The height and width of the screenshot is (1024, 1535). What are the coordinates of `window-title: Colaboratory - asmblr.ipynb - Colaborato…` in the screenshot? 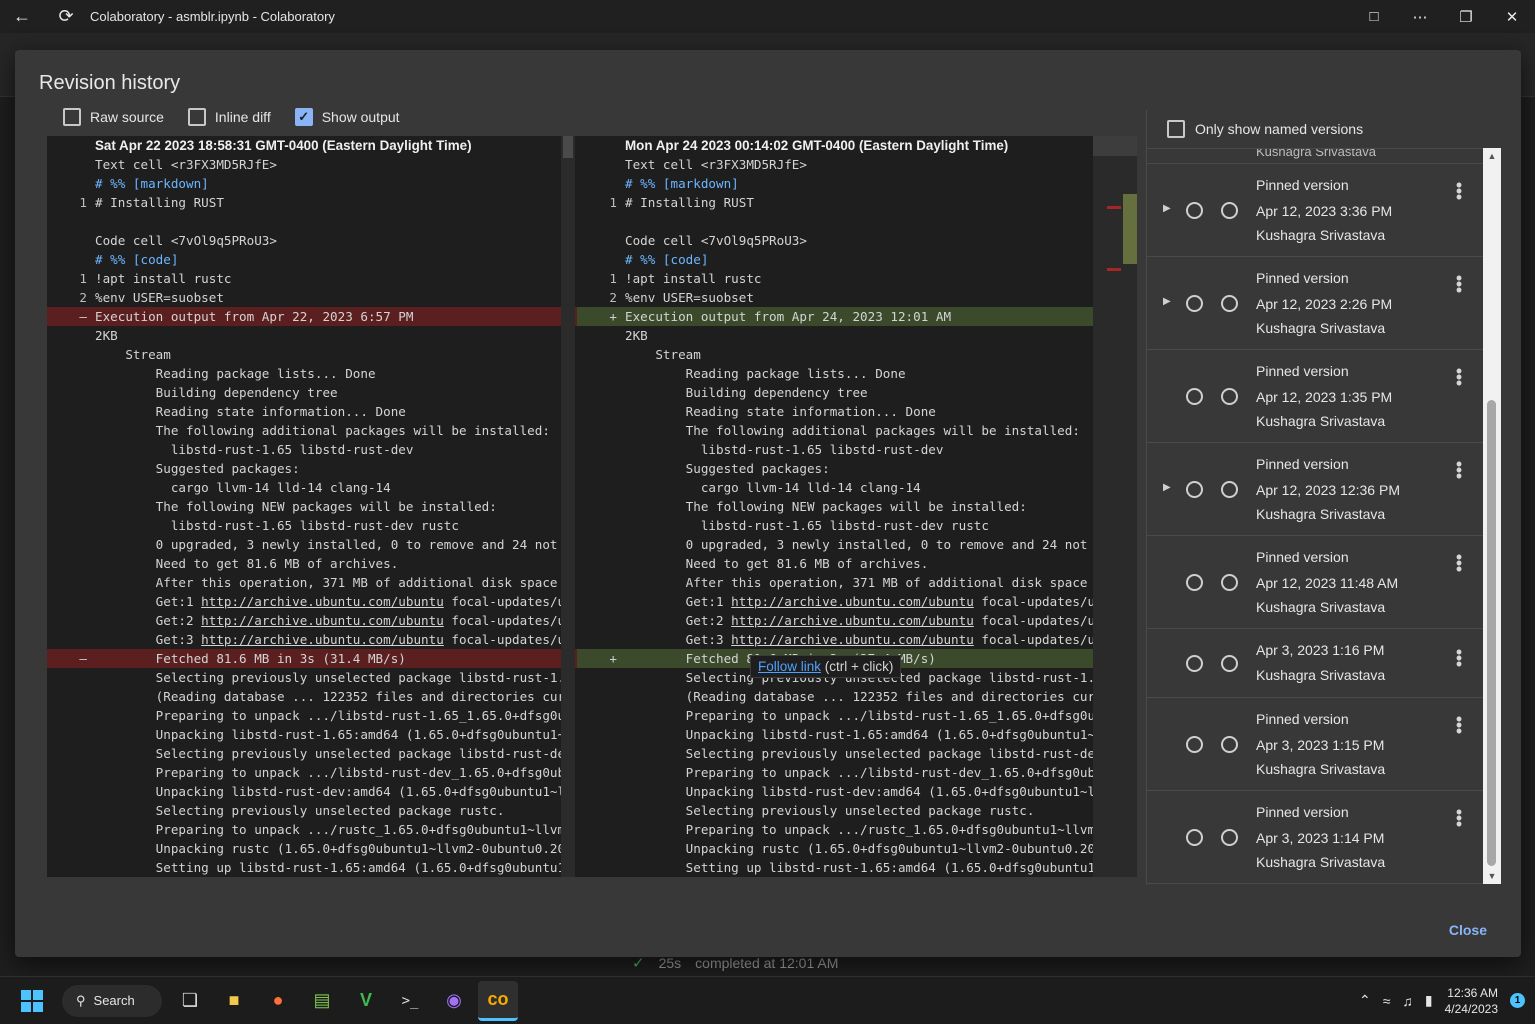 It's located at (212, 16).